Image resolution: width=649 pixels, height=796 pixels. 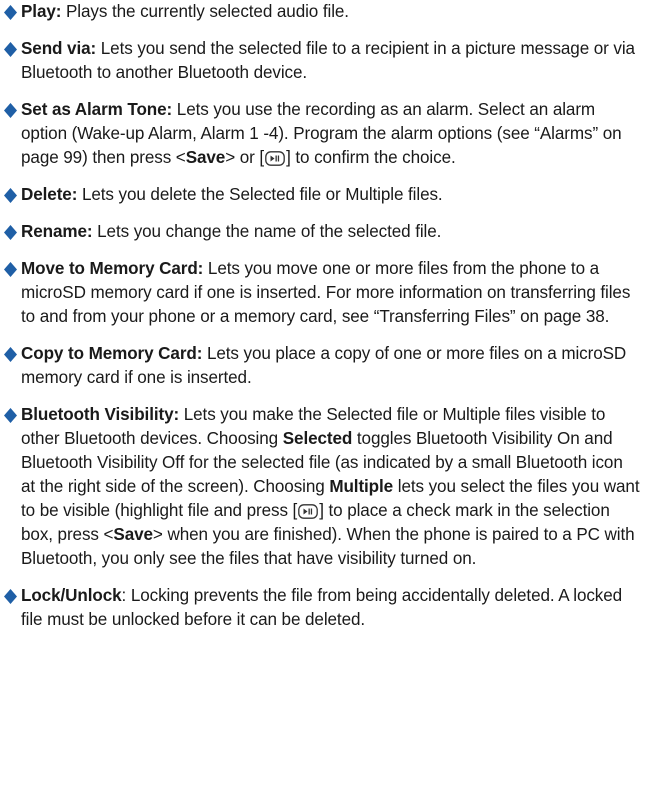 What do you see at coordinates (49, 194) in the screenshot?
I see `item-term: Delete:` at bounding box center [49, 194].